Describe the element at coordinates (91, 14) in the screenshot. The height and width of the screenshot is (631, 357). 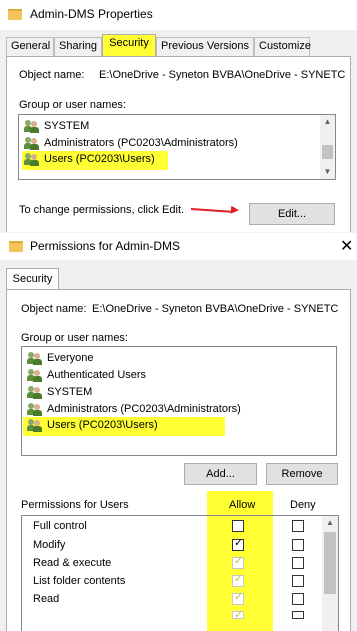
I see `properties-title: Admin-DMS Properties` at that location.